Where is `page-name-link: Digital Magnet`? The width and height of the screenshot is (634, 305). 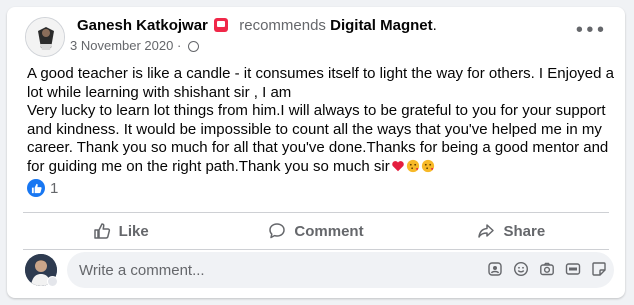 page-name-link: Digital Magnet is located at coordinates (381, 25).